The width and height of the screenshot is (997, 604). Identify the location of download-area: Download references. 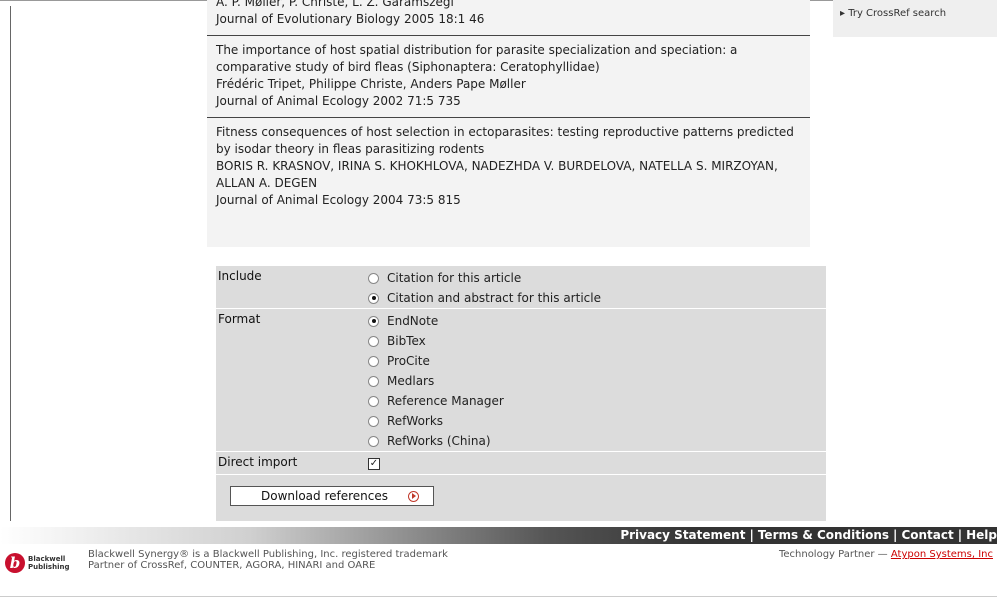
(521, 490).